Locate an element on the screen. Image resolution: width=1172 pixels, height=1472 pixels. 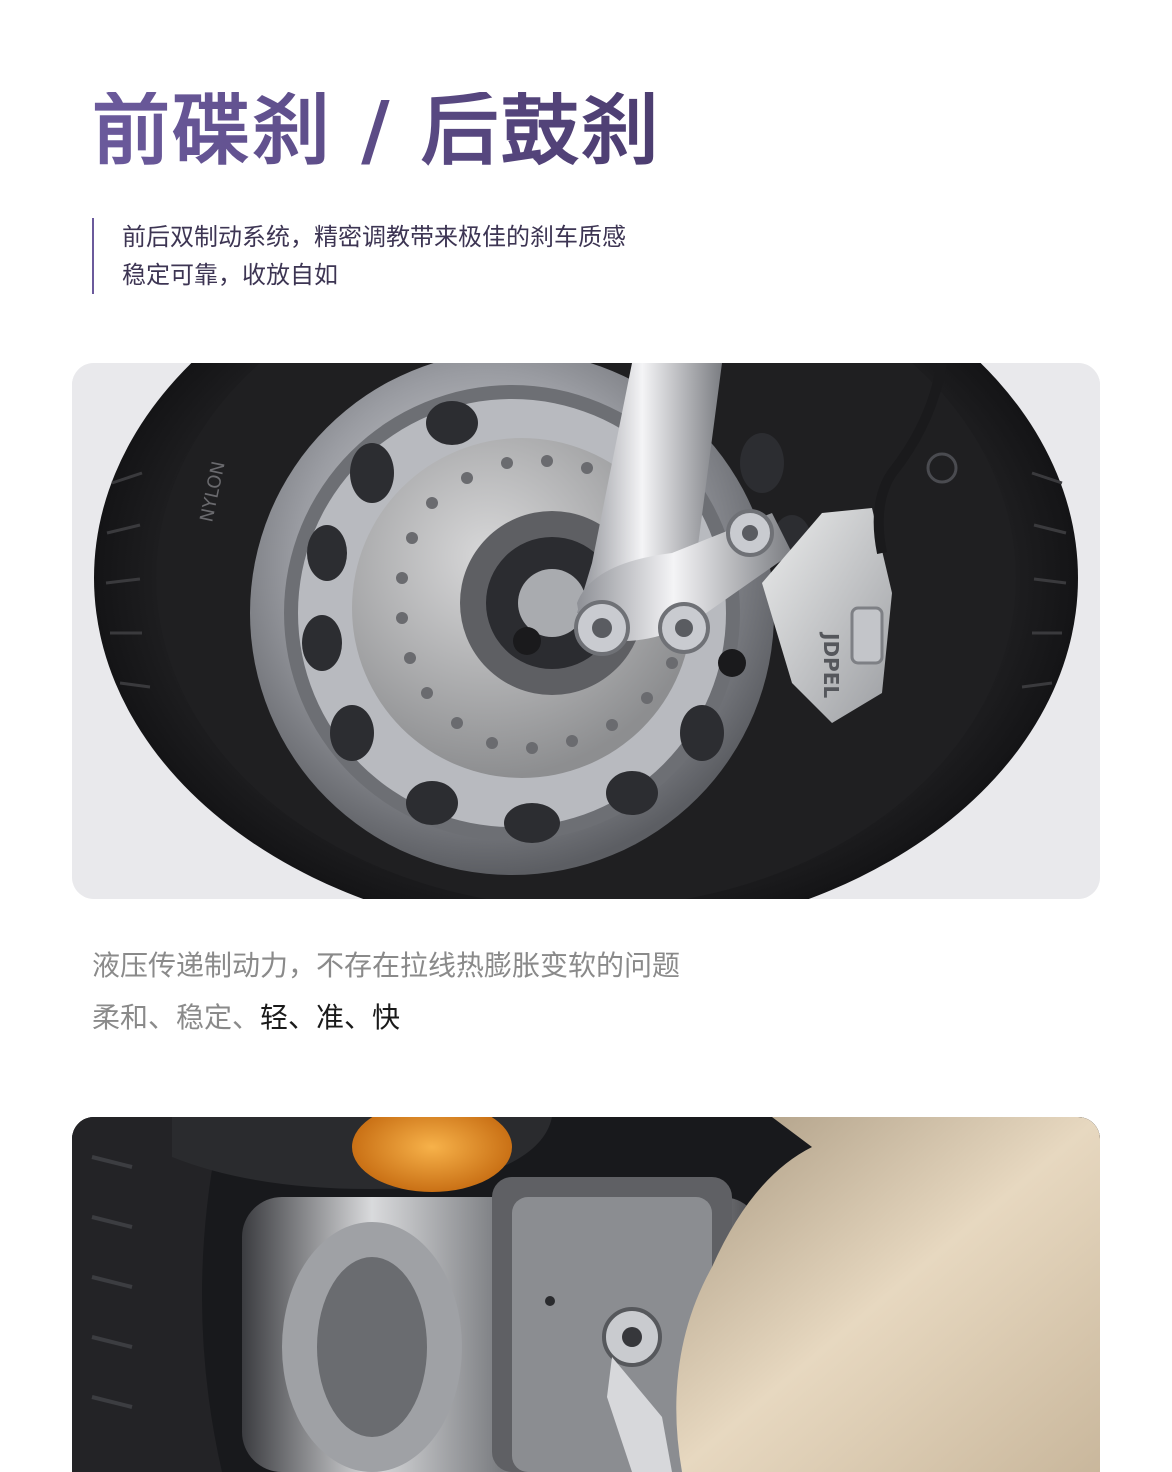
description-line-2: 柔和、稳定、轻、准、快 is located at coordinates (386, 1018).